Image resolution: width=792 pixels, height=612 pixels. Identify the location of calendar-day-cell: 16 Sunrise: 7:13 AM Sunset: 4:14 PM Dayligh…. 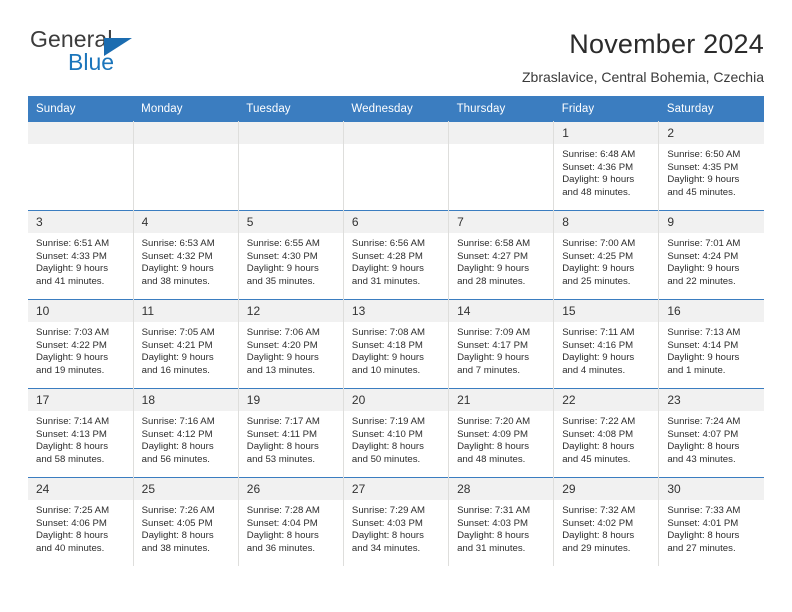
(711, 344).